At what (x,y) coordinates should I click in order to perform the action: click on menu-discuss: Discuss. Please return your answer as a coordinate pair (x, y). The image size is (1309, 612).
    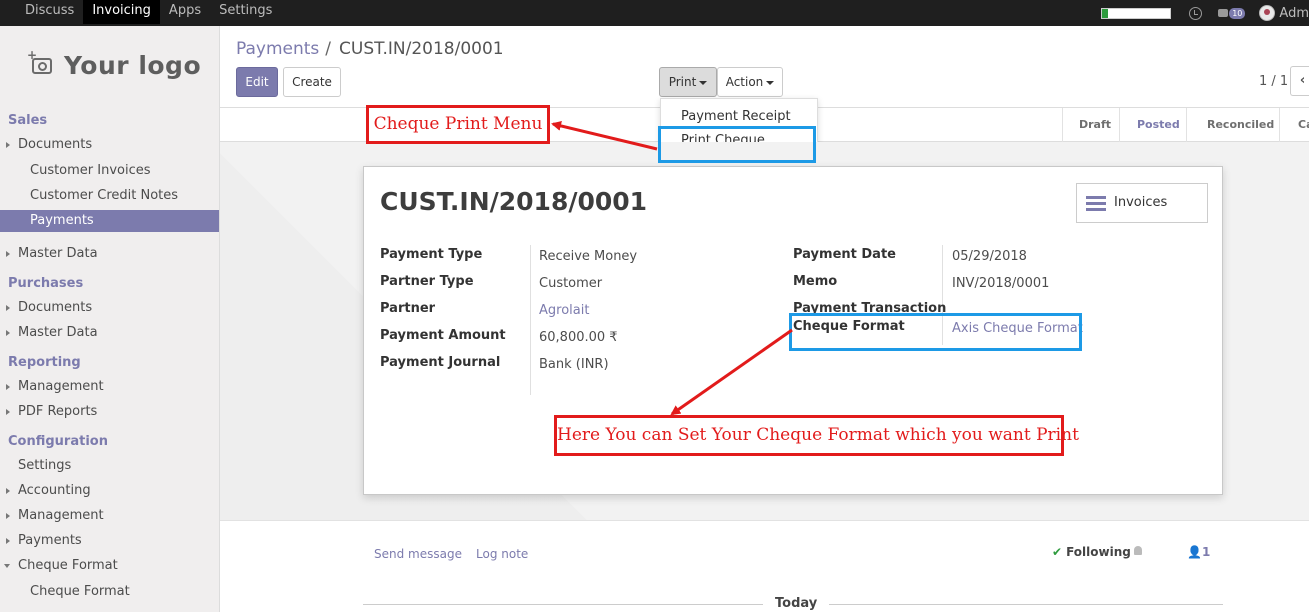
    Looking at the image, I should click on (49, 12).